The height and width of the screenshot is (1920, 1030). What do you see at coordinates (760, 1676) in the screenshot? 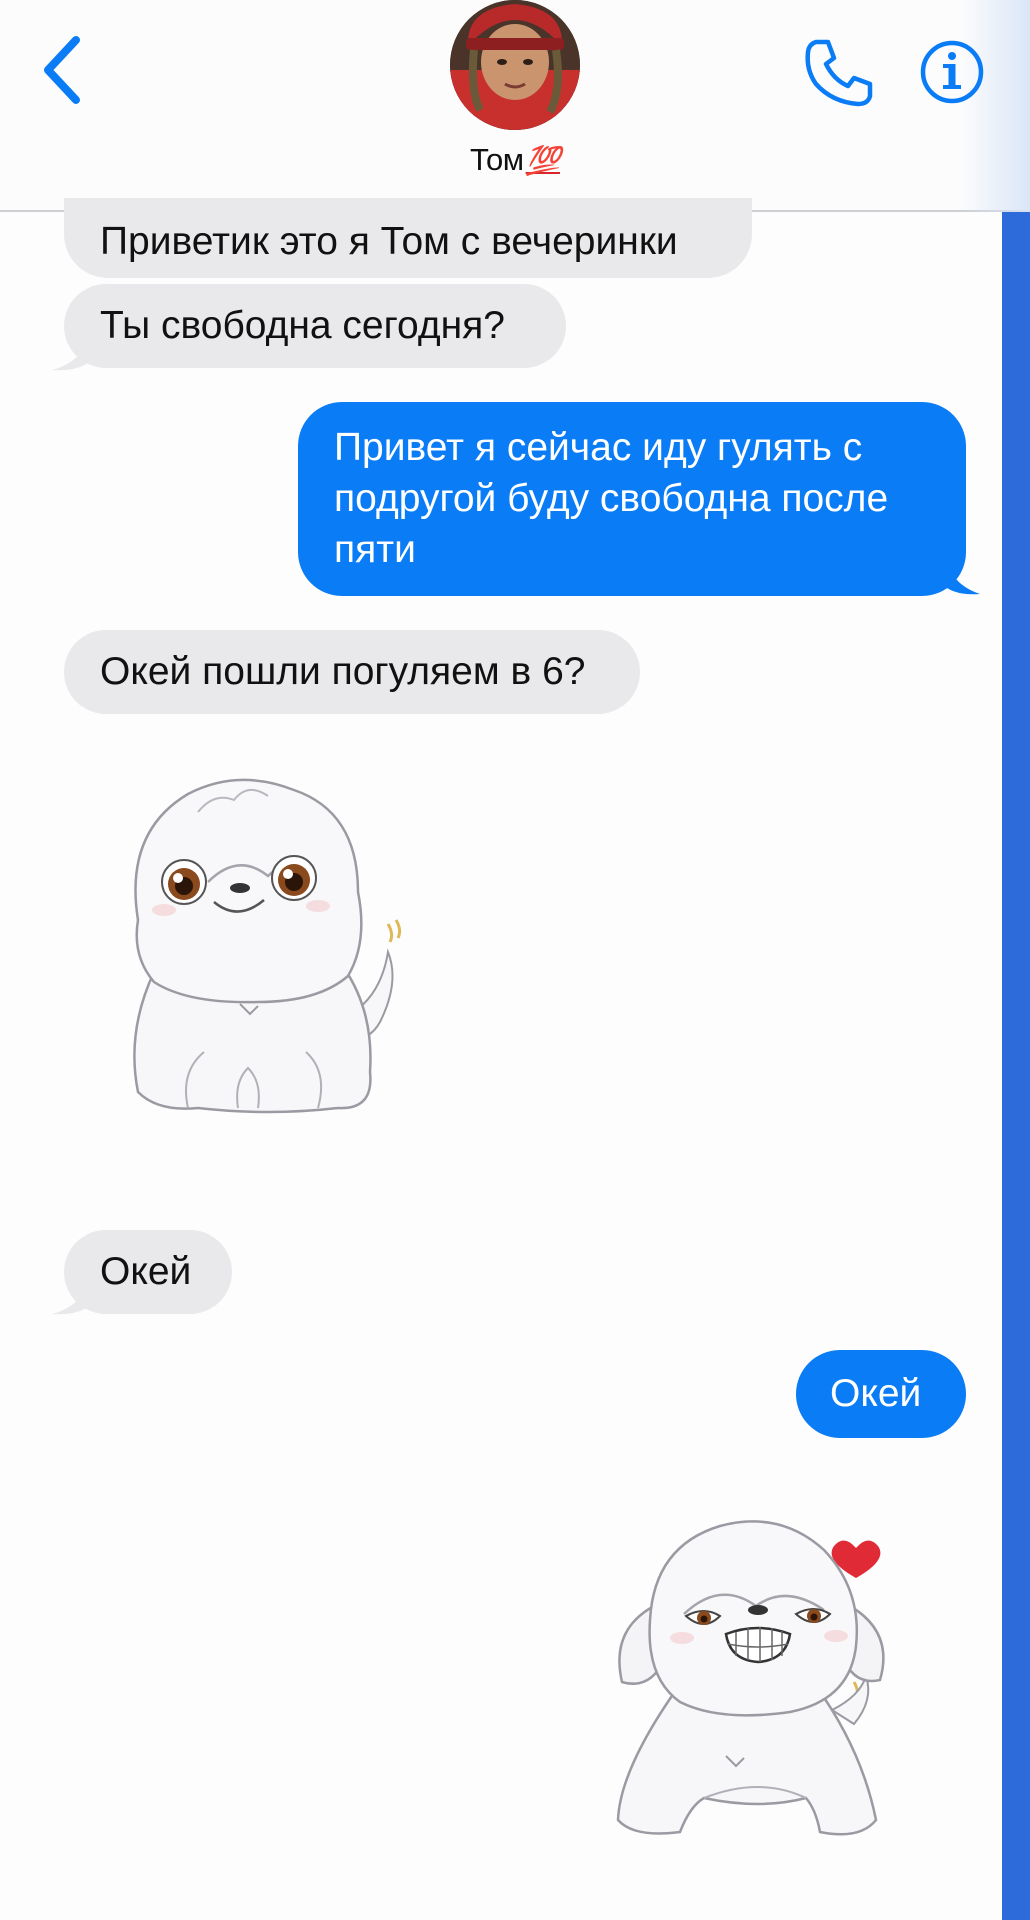
I see `grinning-dog-heart-sticker-icon` at bounding box center [760, 1676].